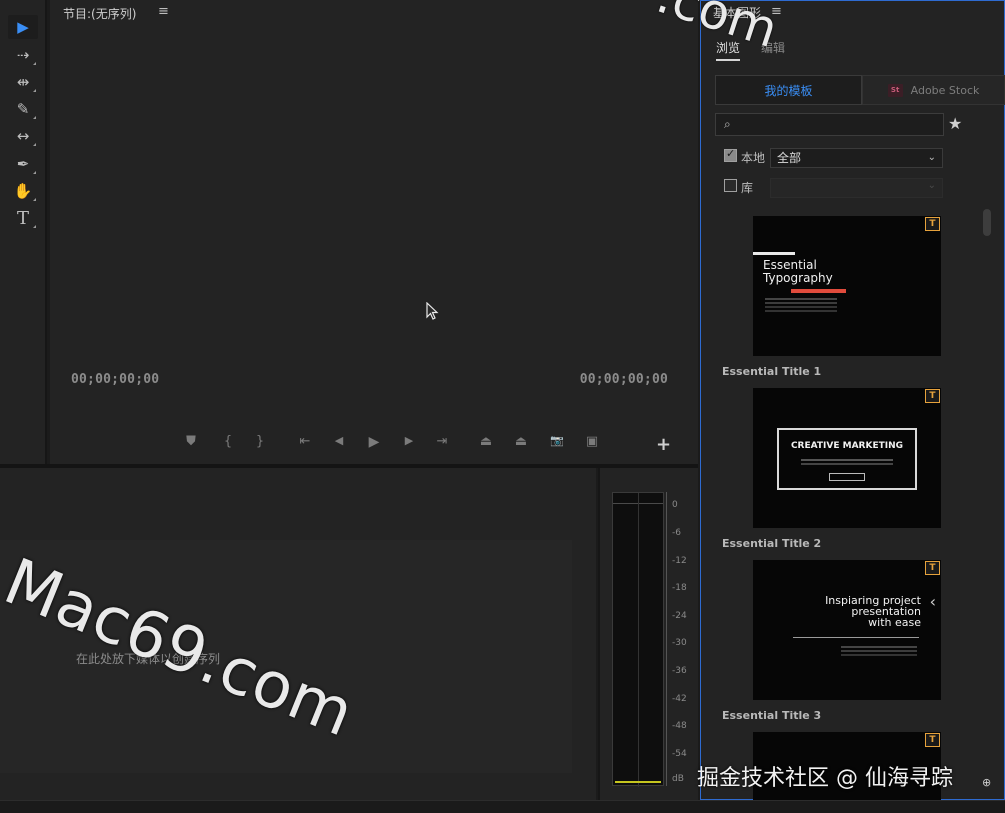  I want to click on hand-tool-icon: ✋, so click(23, 191).